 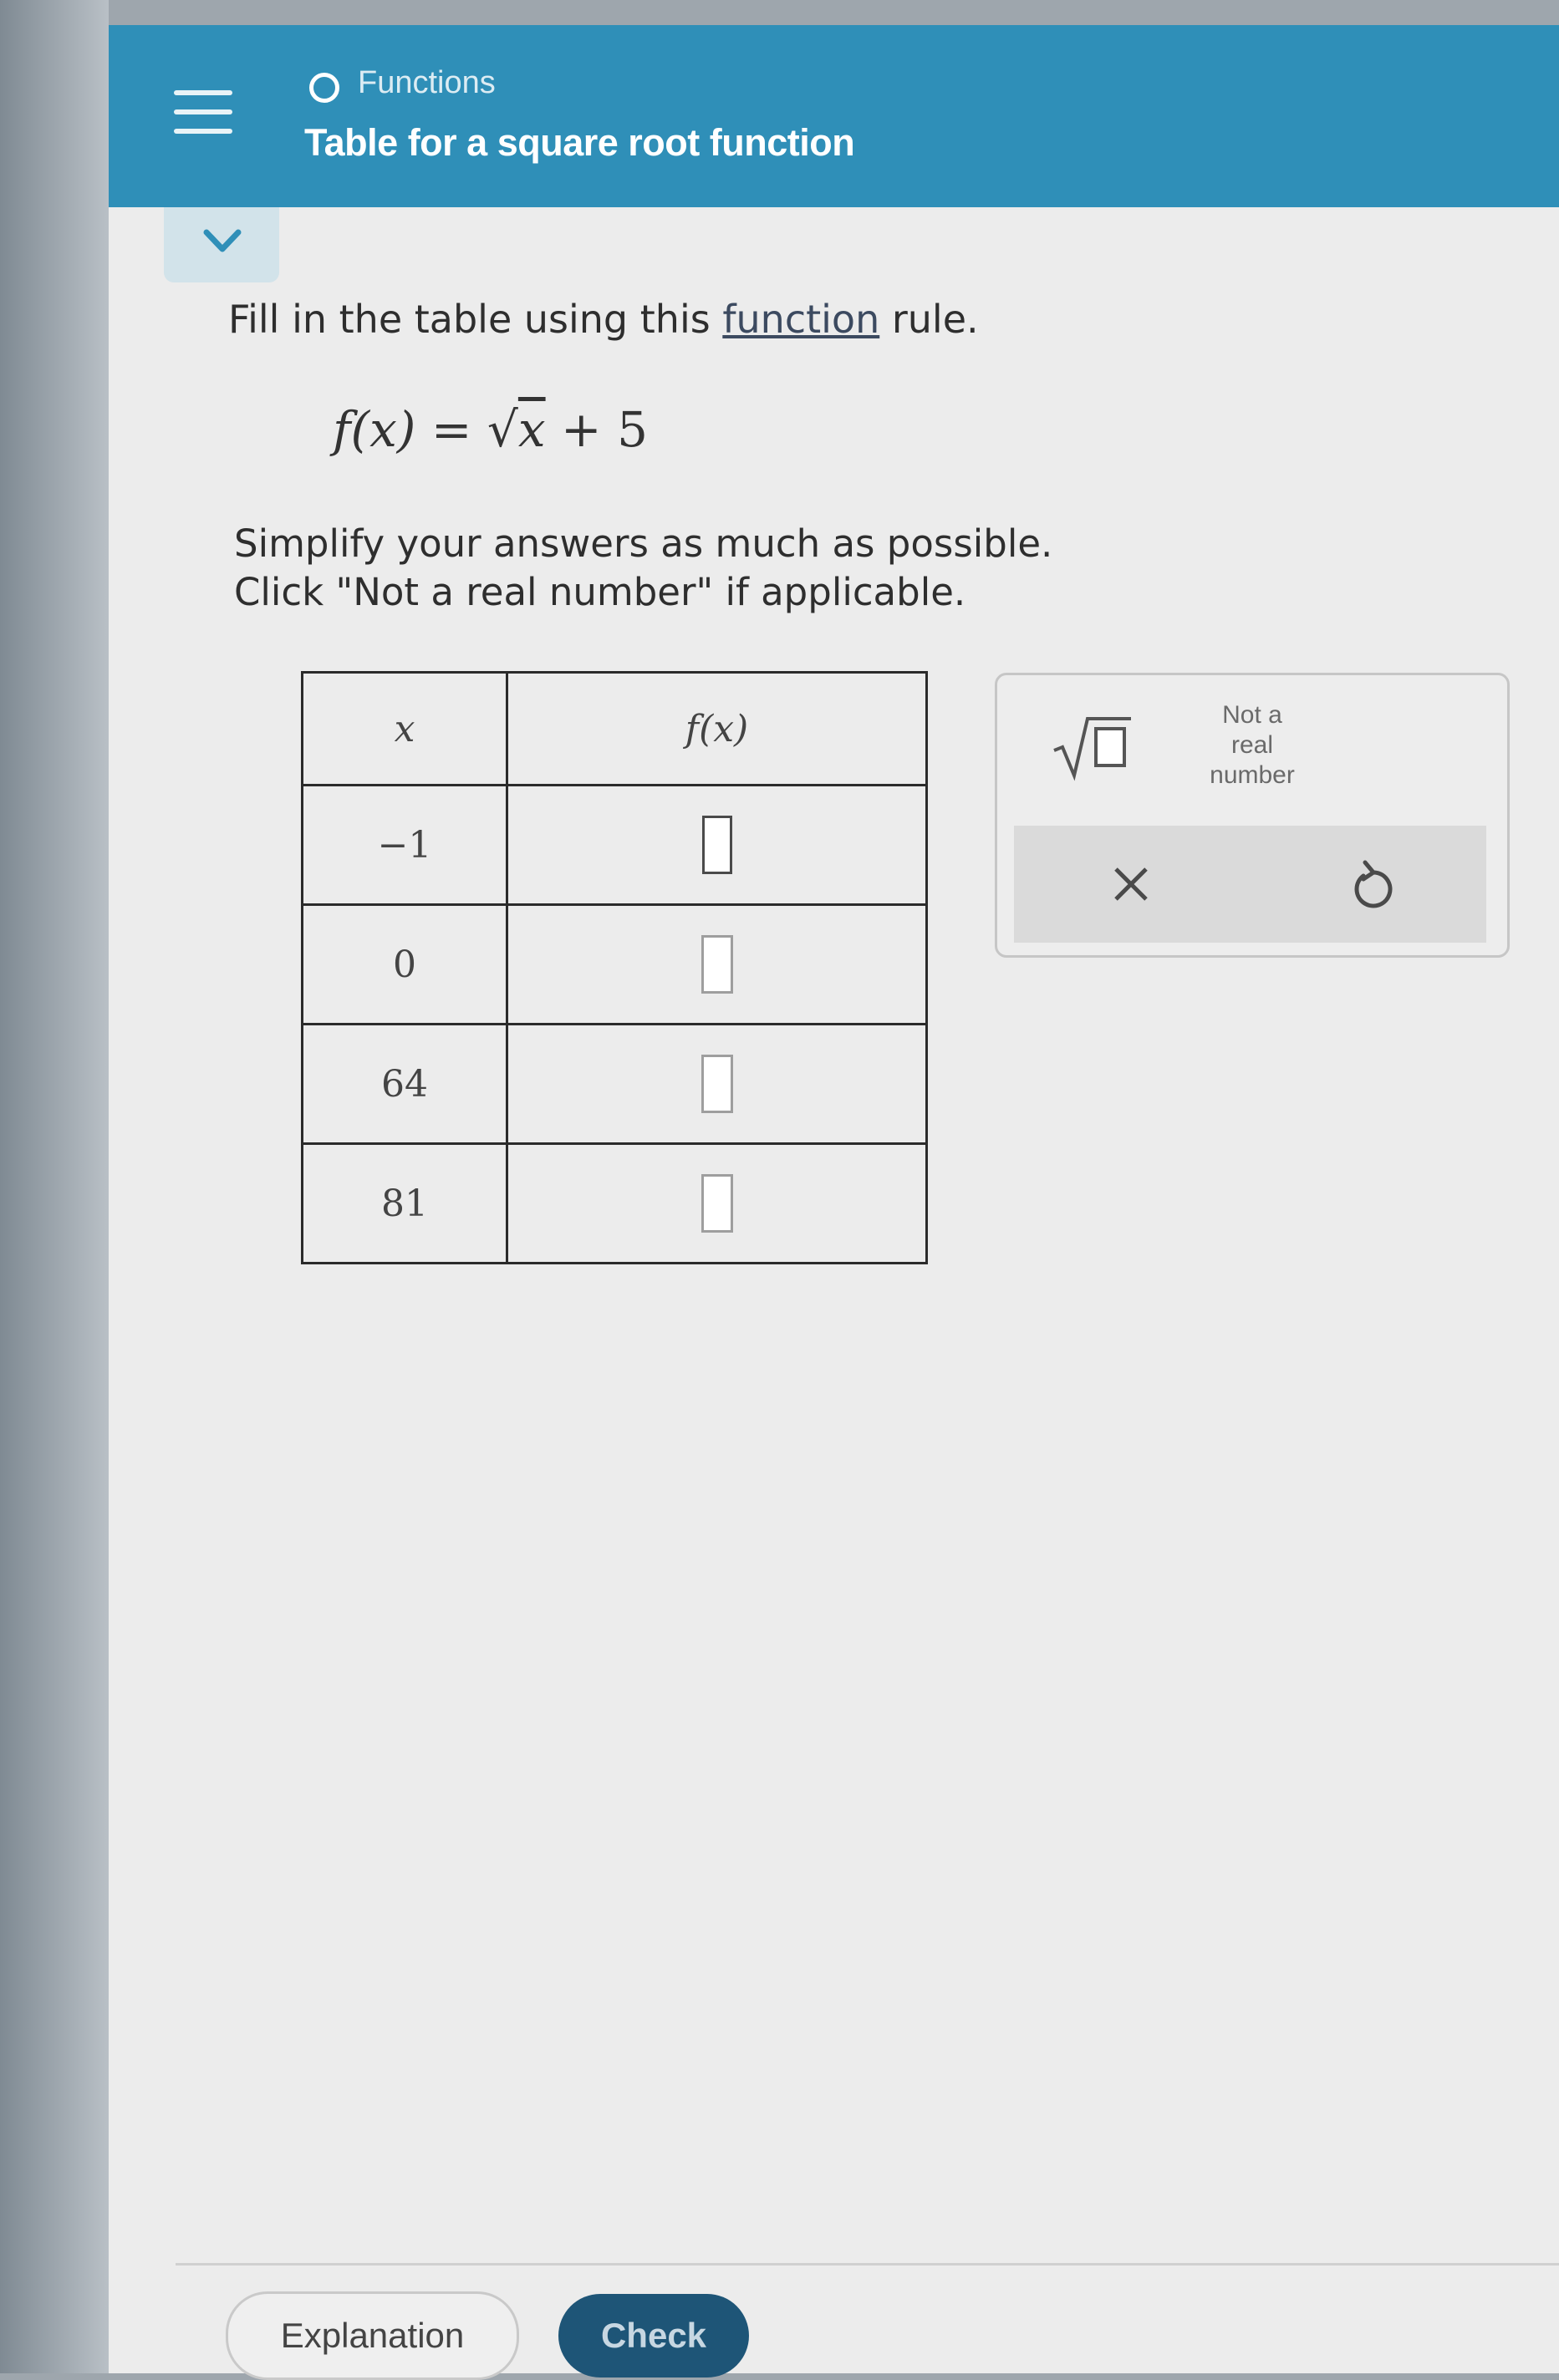 I want to click on instruction-prefix: Fill in the table using this, so click(x=475, y=319).